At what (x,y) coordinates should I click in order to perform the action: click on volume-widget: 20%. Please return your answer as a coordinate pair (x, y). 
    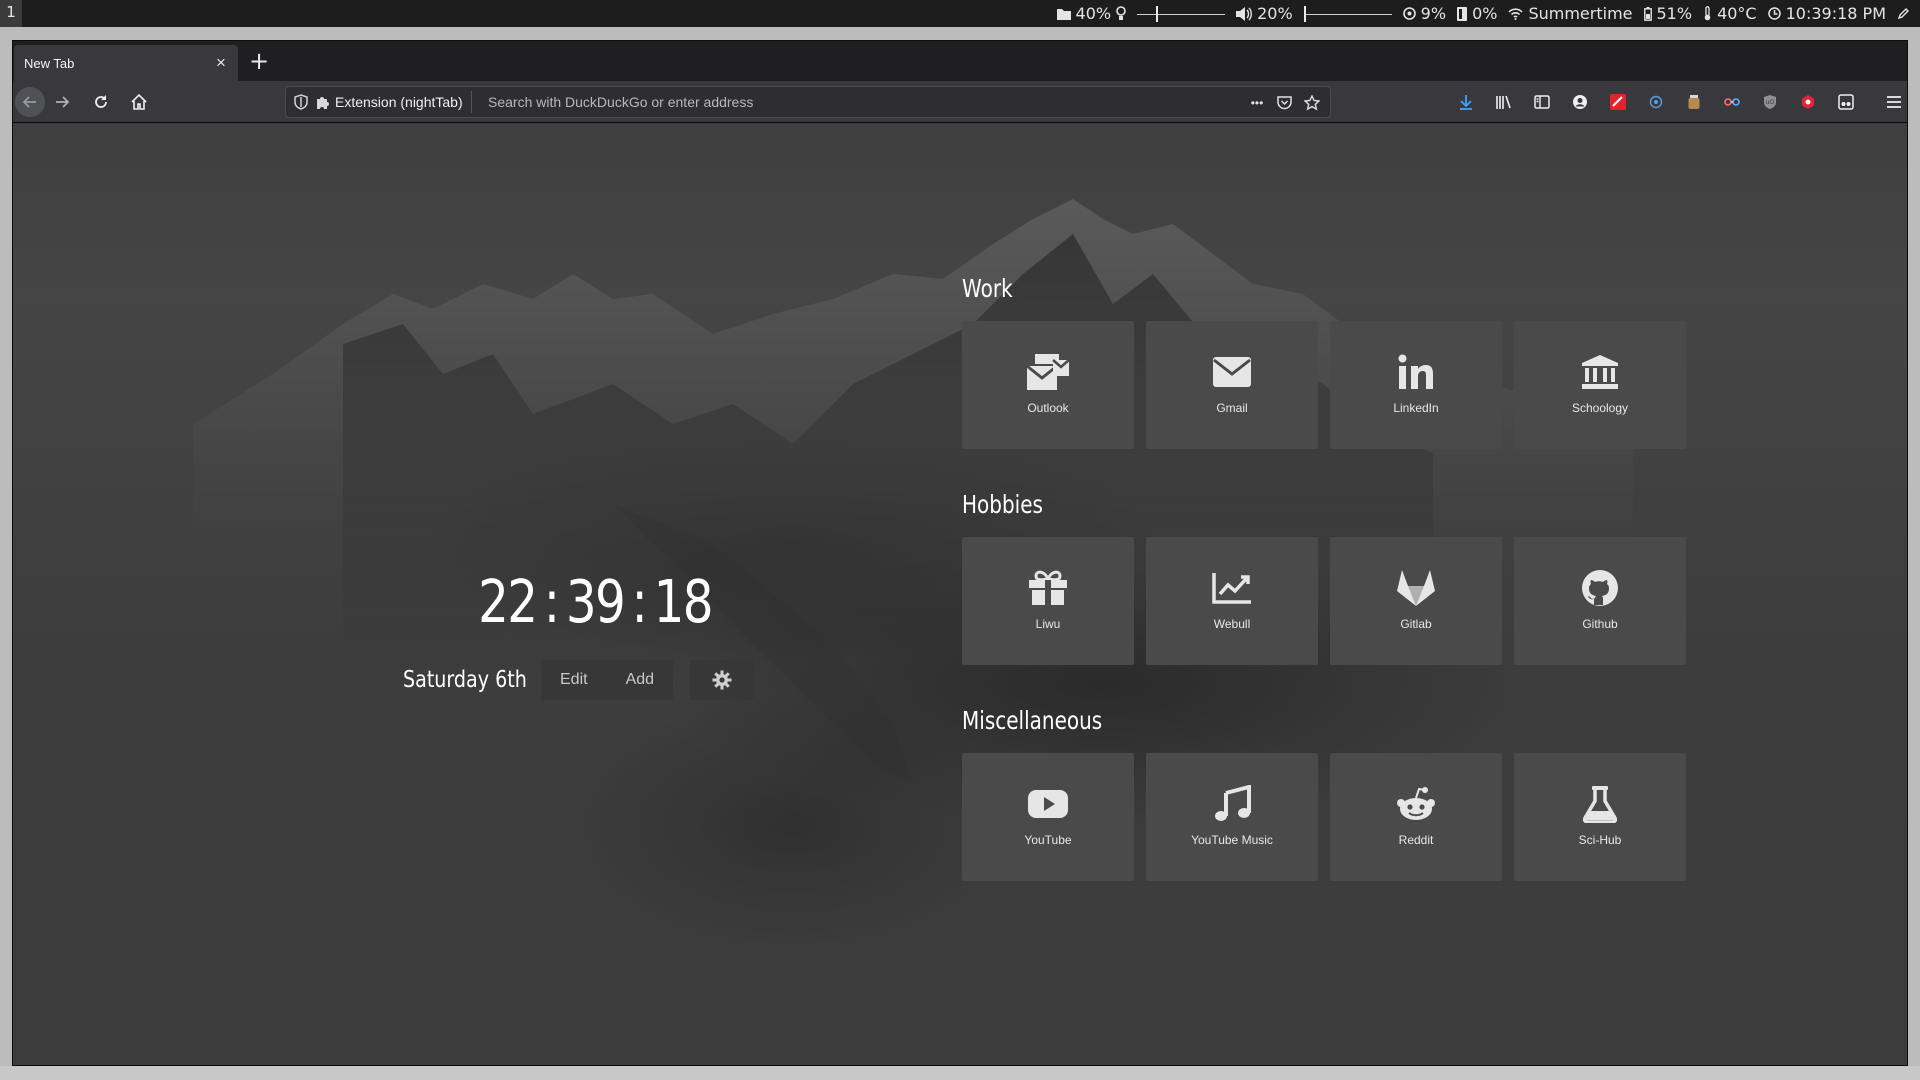
    Looking at the image, I should click on (1264, 13).